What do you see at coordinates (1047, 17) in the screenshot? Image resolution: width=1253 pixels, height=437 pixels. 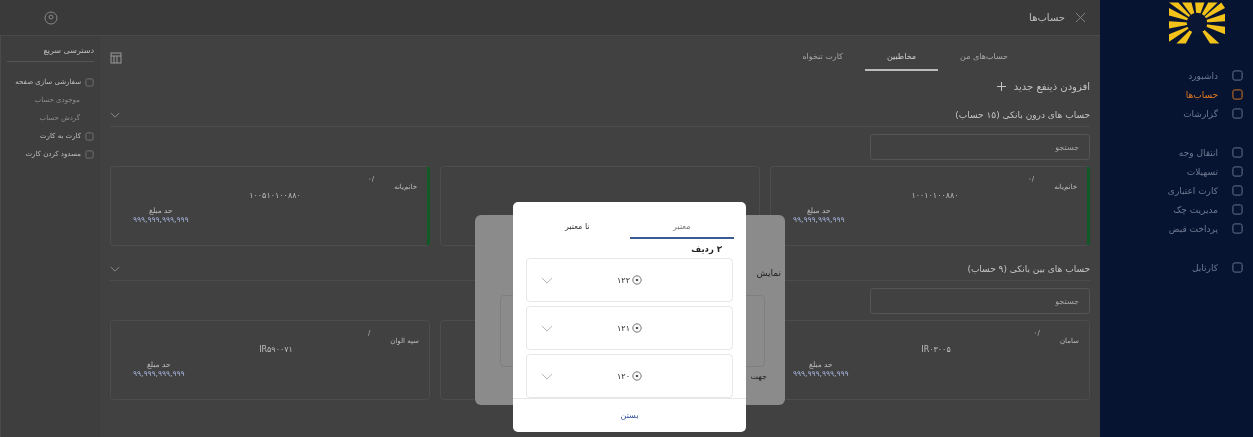 I see `page-title: حساب‌ها` at bounding box center [1047, 17].